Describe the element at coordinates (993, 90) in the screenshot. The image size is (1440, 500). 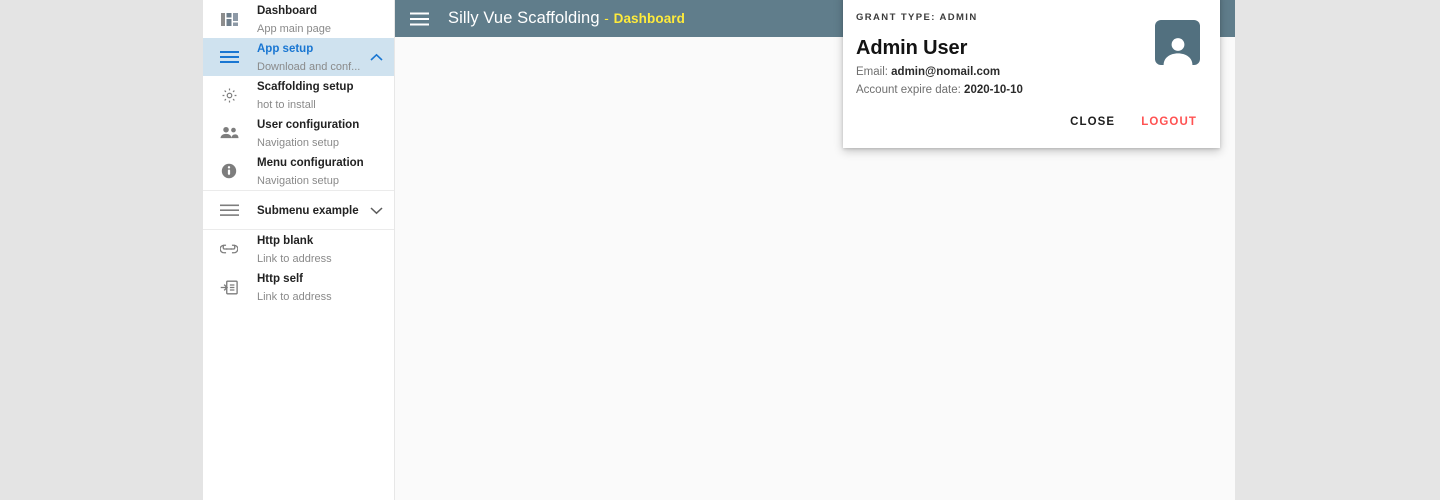
I see `user-expire-value: 2020-10-10` at that location.